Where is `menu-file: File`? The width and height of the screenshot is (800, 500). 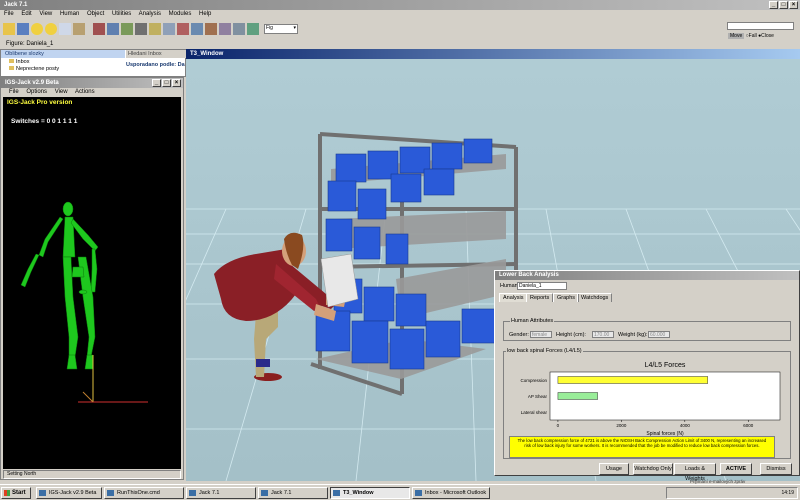 menu-file: File is located at coordinates (9, 14).